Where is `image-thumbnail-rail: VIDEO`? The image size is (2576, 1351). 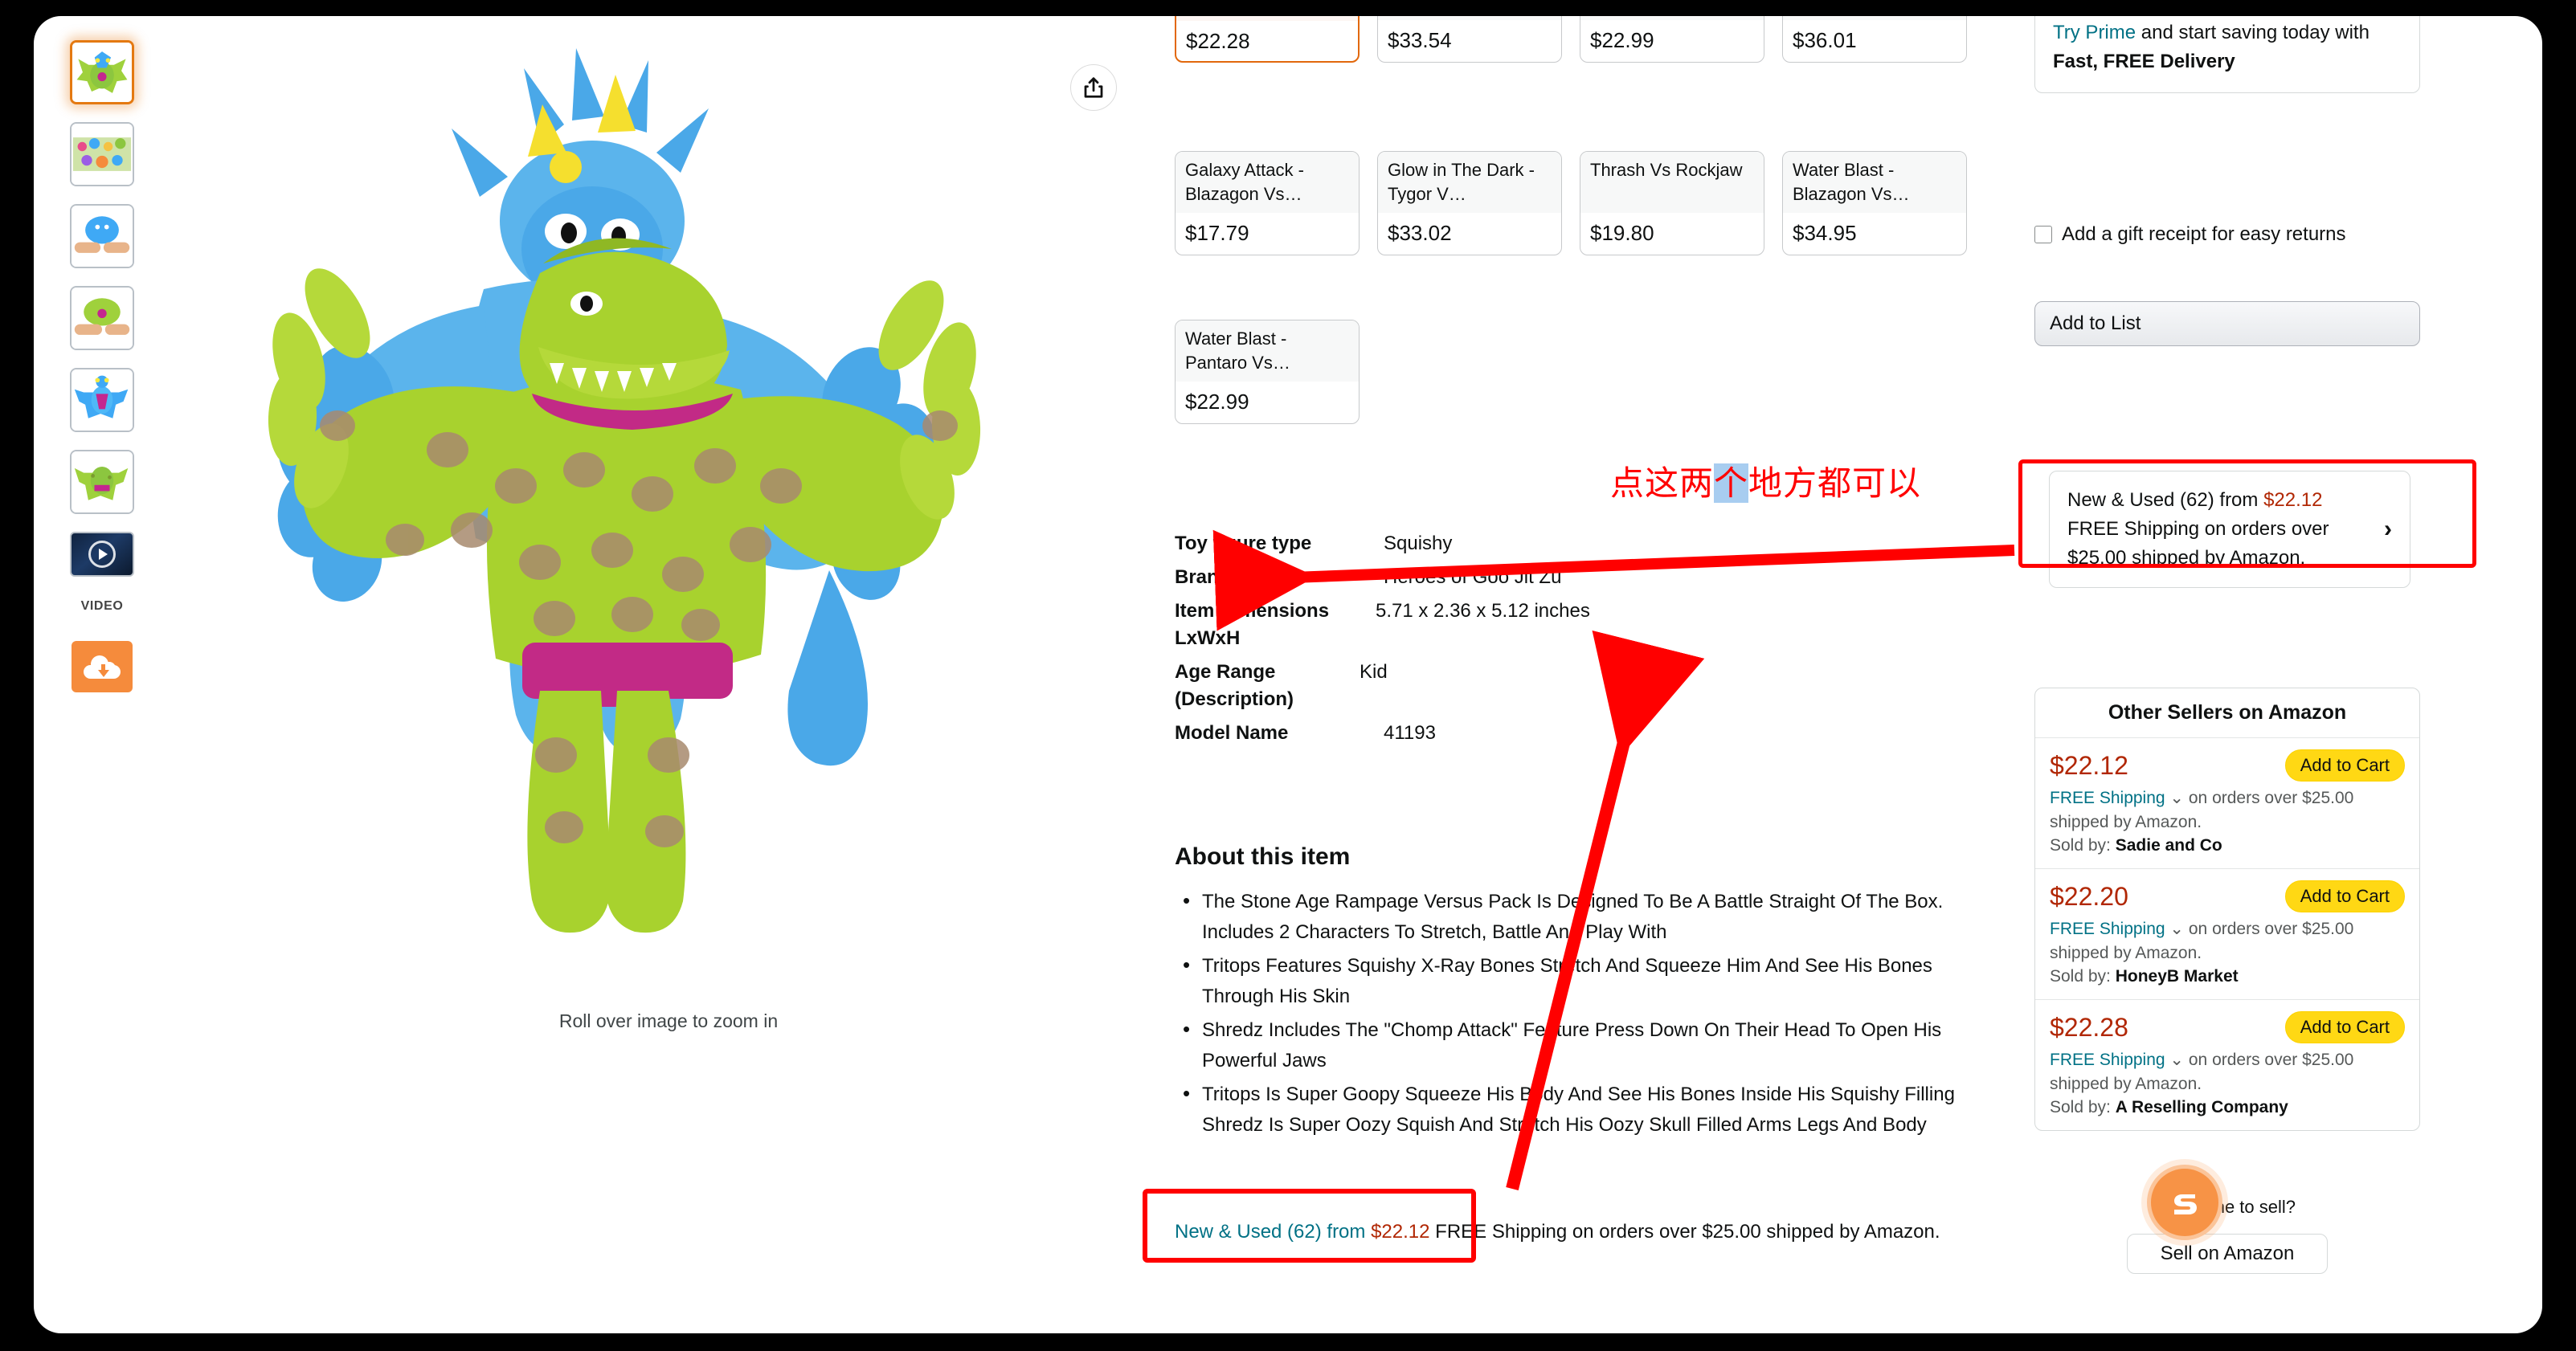
image-thumbnail-rail: VIDEO is located at coordinates (102, 366).